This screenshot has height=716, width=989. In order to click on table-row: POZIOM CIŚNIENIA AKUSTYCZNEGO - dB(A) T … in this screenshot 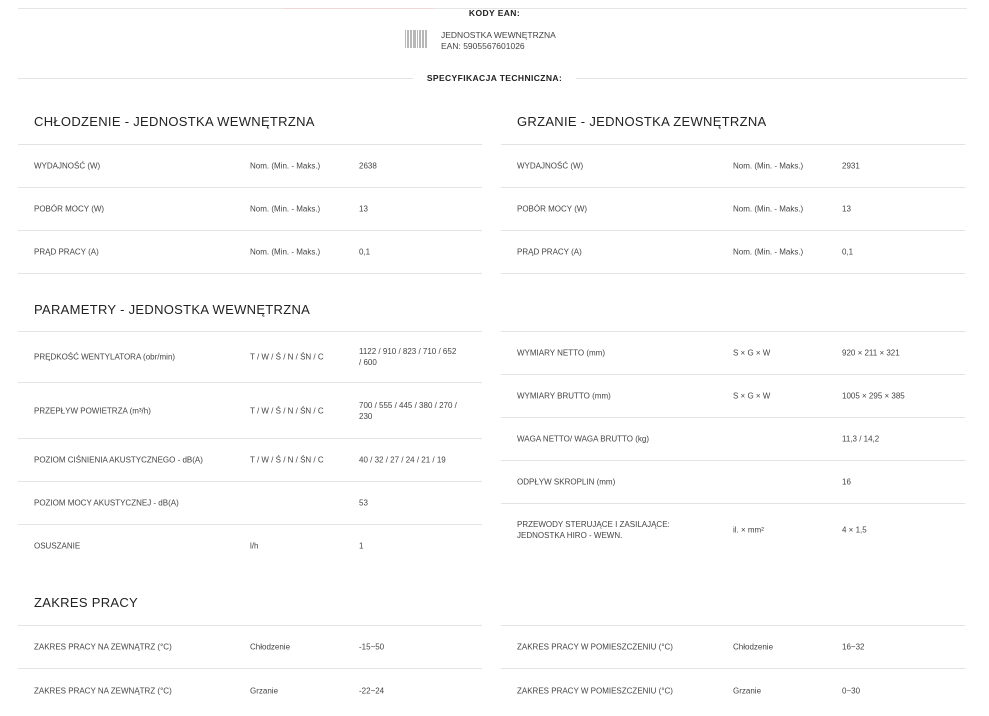, I will do `click(250, 459)`.